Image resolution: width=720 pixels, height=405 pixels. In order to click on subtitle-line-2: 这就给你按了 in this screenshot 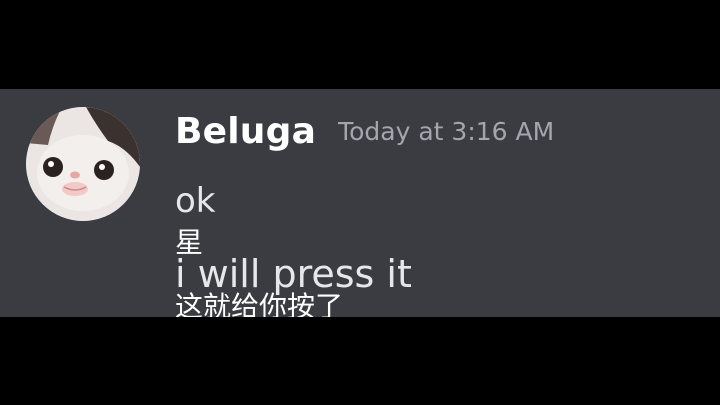, I will do `click(259, 303)`.